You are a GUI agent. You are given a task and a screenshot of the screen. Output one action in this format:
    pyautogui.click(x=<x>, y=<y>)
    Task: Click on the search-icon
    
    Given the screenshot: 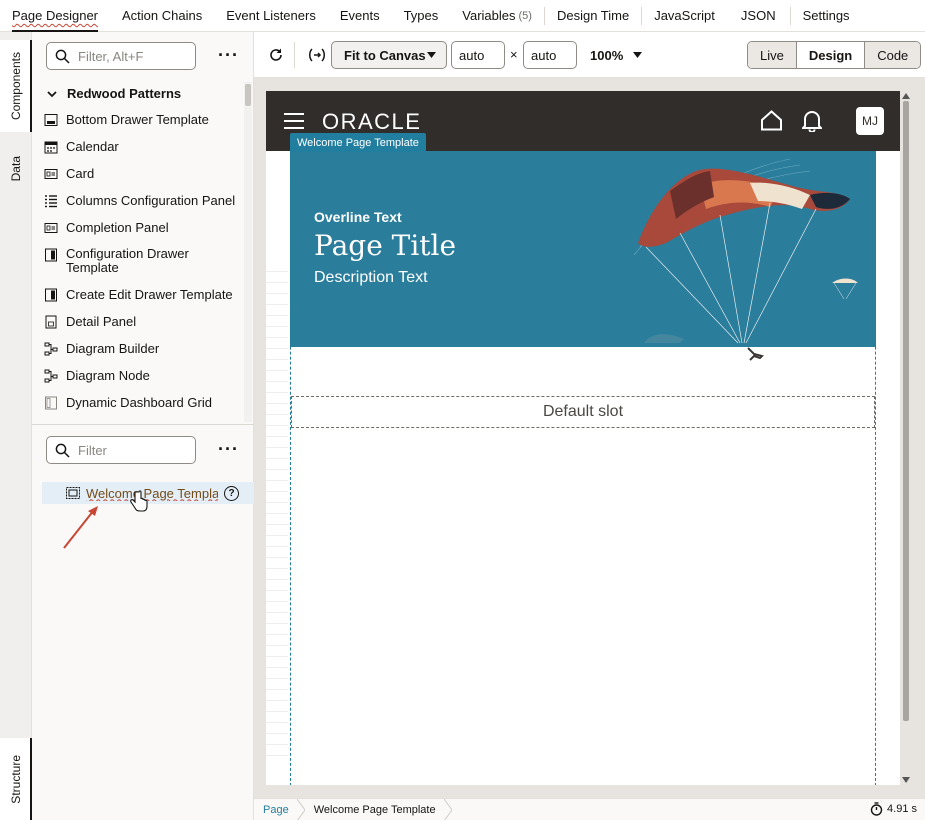 What is the action you would take?
    pyautogui.click(x=62, y=56)
    